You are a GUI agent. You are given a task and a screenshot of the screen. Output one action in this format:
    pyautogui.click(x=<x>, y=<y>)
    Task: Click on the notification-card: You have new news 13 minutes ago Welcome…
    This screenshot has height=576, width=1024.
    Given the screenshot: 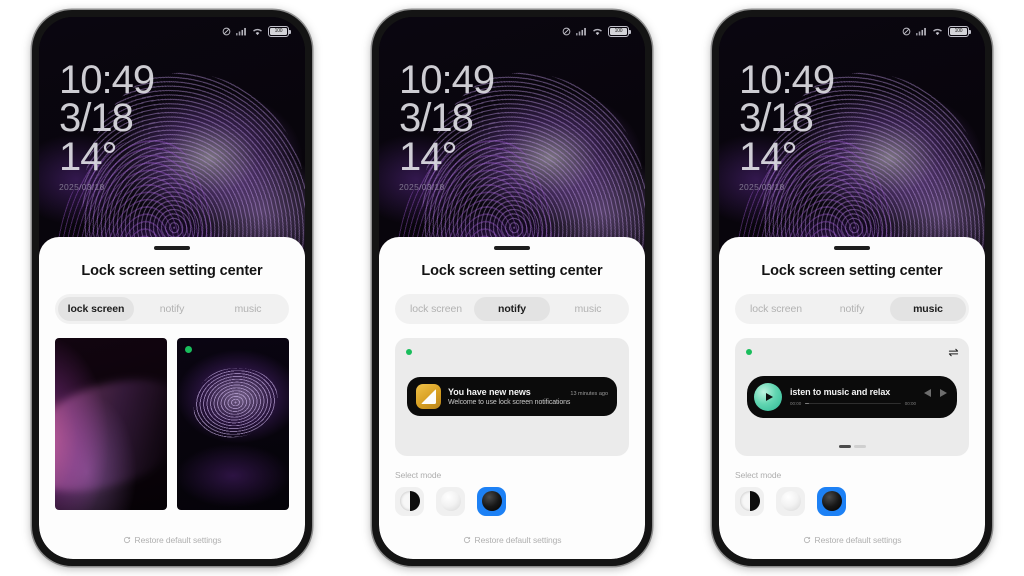 What is the action you would take?
    pyautogui.click(x=512, y=396)
    